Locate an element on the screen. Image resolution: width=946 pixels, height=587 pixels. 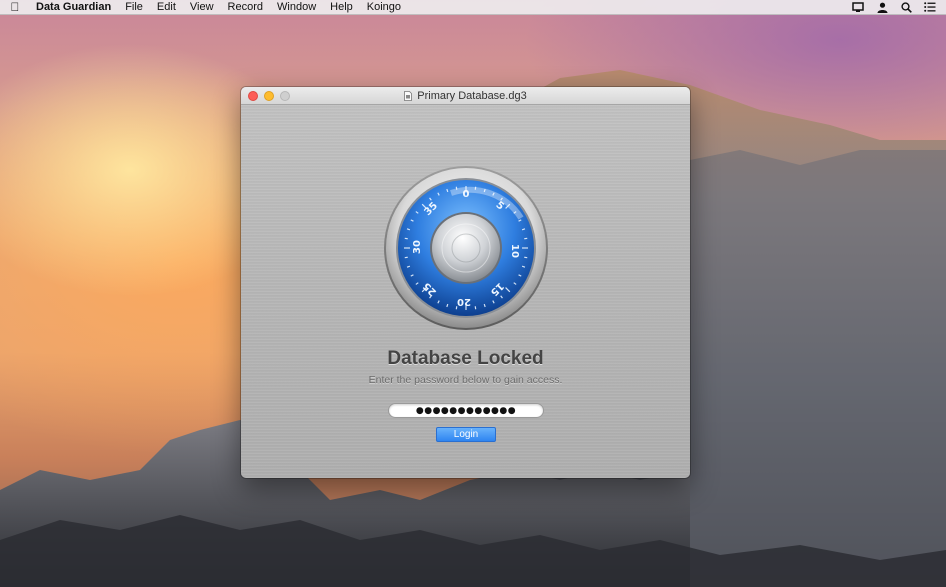
display-icon is located at coordinates (858, 7).